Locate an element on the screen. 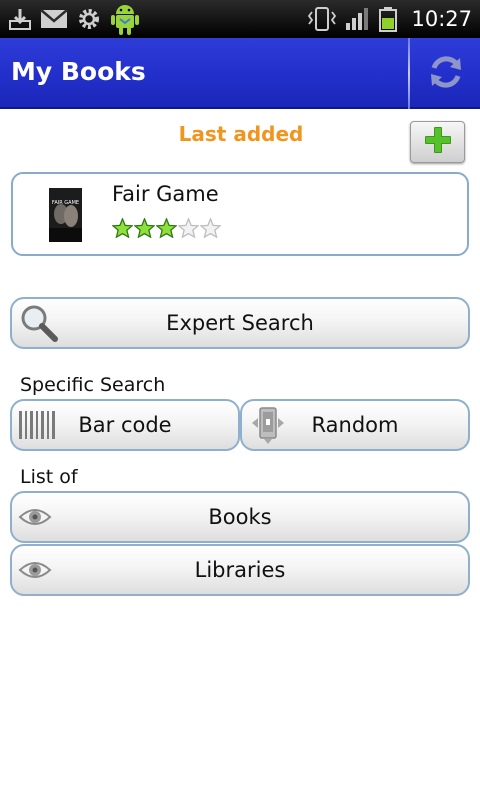  list-of-label: List of is located at coordinates (49, 477).